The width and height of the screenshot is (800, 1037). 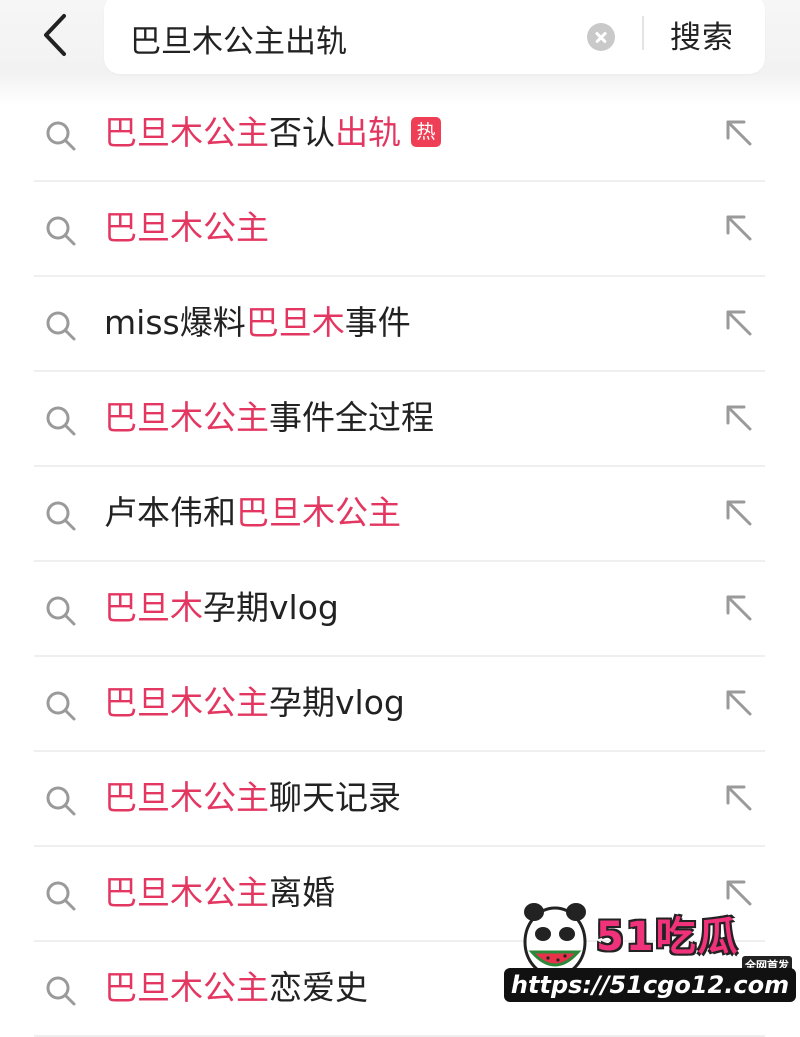 What do you see at coordinates (55, 35) in the screenshot?
I see `chevron-left-icon` at bounding box center [55, 35].